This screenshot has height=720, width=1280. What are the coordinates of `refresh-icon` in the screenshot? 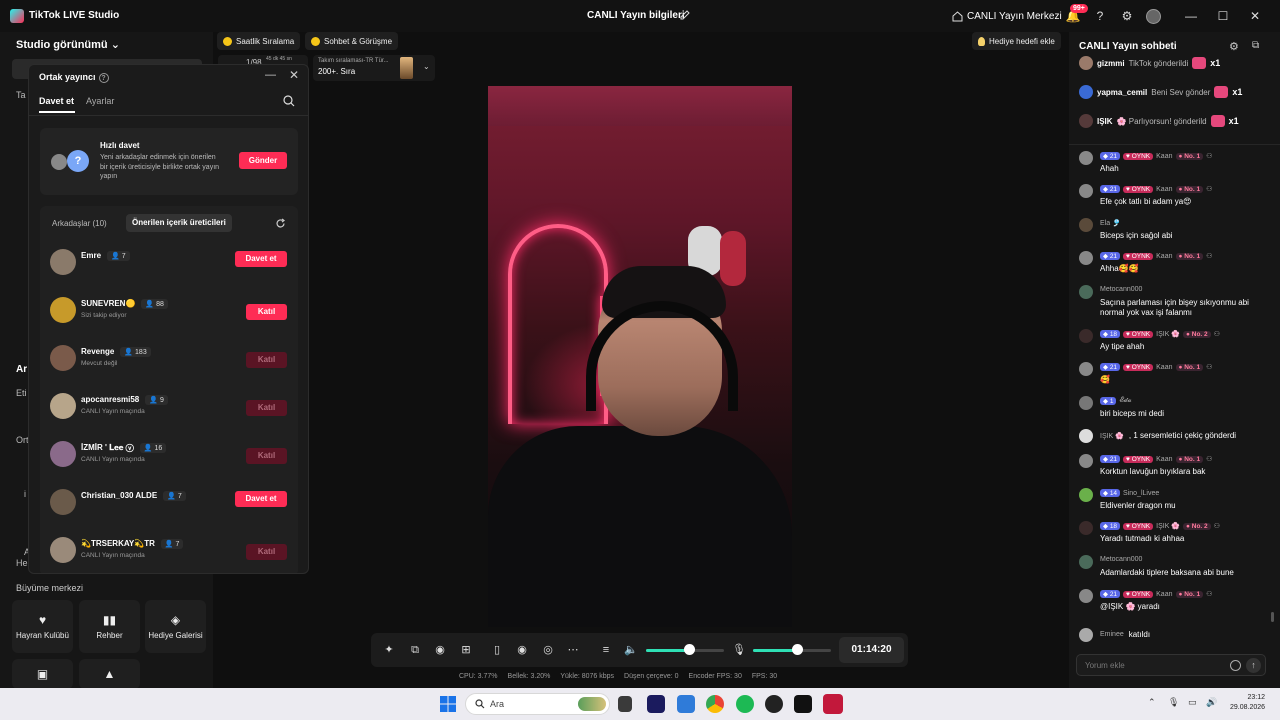 It's located at (280, 223).